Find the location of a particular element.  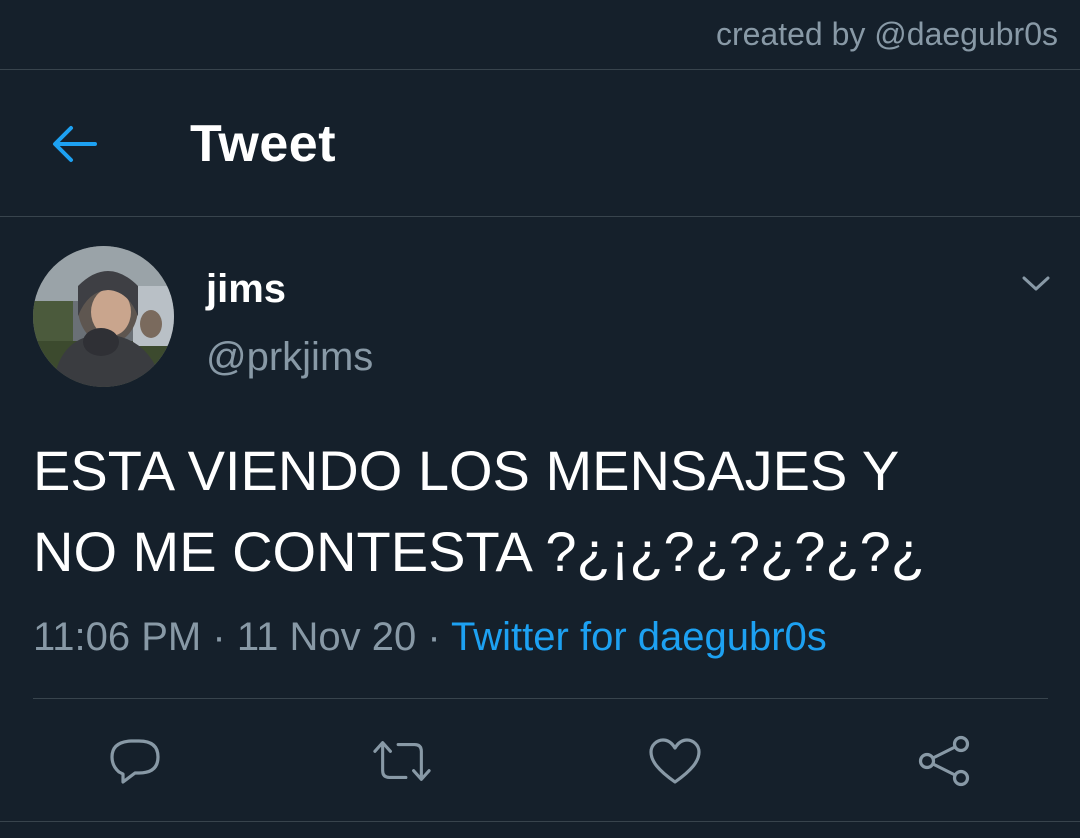

back-button is located at coordinates (74, 144).